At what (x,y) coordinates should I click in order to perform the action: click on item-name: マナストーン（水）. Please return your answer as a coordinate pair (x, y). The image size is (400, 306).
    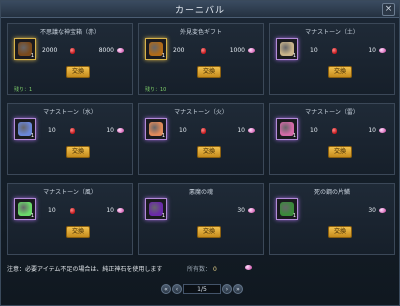
    Looking at the image, I should click on (70, 112).